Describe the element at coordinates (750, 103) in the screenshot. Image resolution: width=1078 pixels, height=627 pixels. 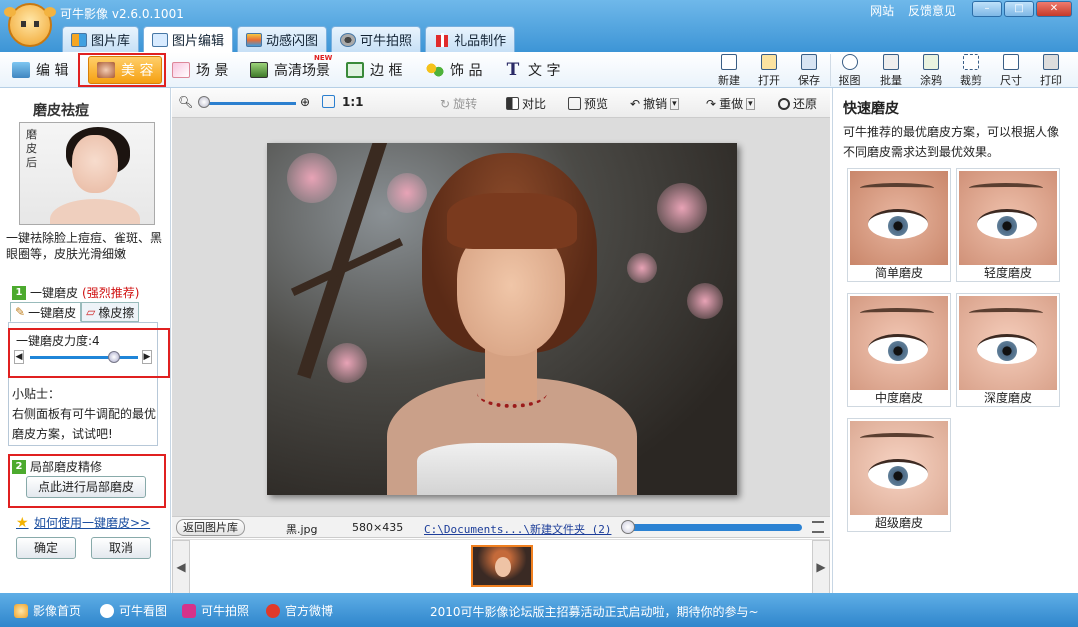
I see `redo-dropdown-icon: ▾` at that location.